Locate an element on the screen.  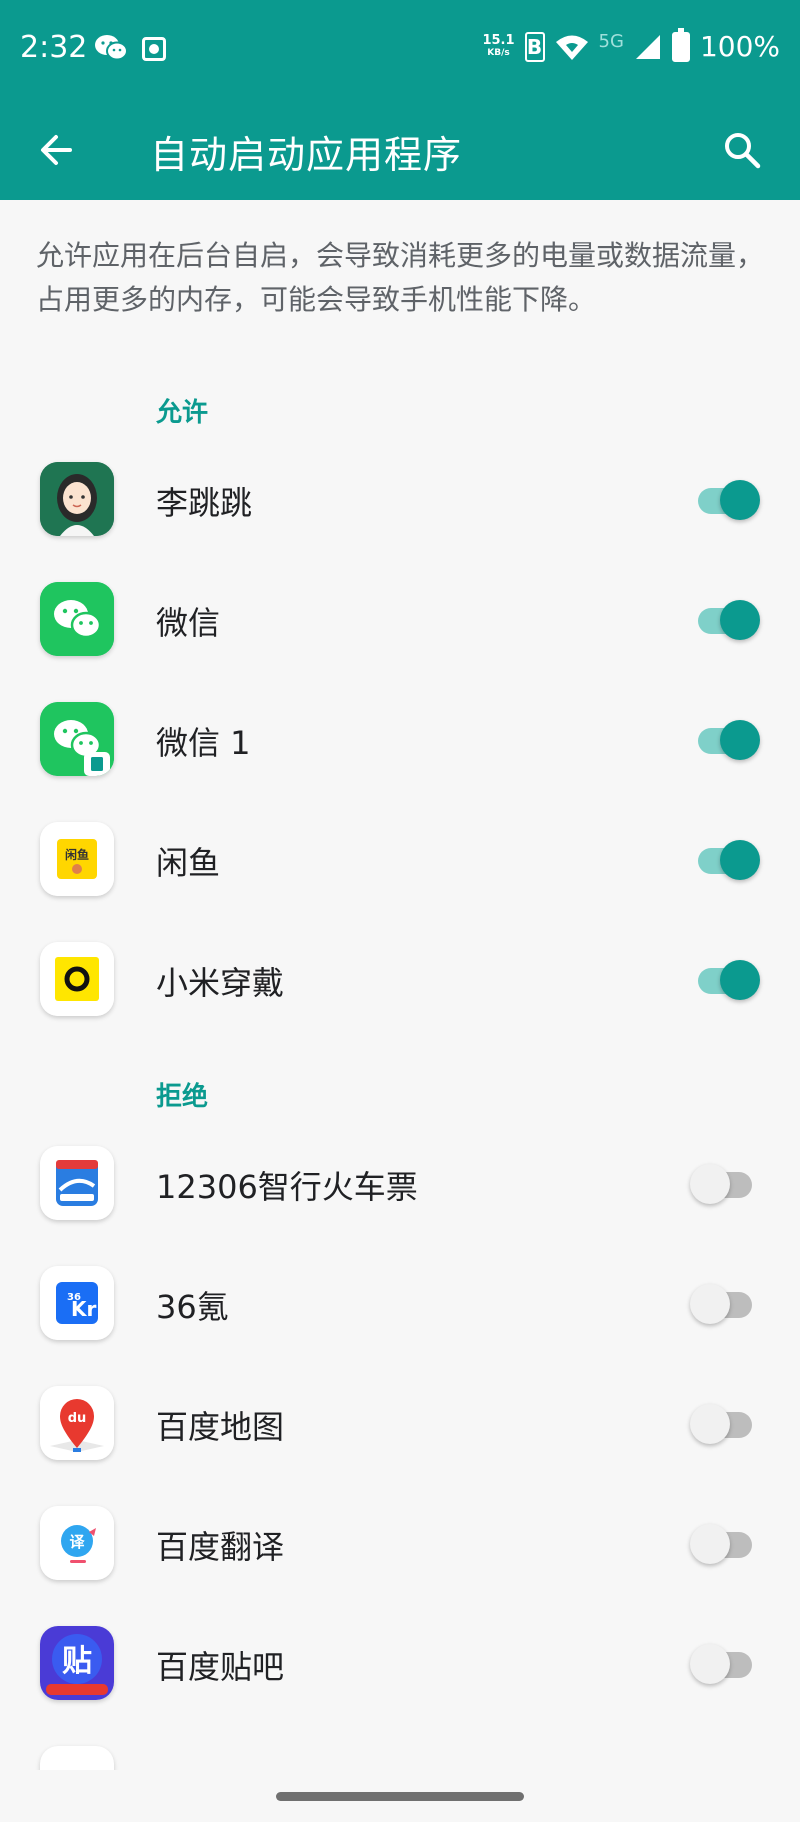
svg-text: du is located at coordinates (77, 1418).